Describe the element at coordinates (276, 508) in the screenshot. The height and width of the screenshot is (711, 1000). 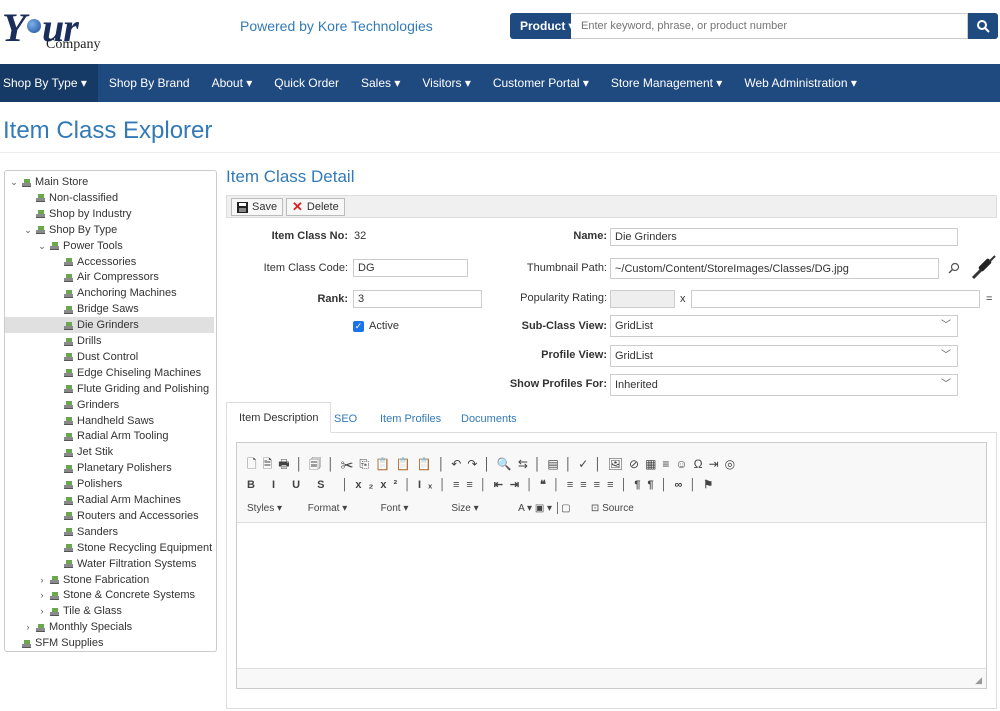
I see `styles-dropdown: Styles ▾` at that location.